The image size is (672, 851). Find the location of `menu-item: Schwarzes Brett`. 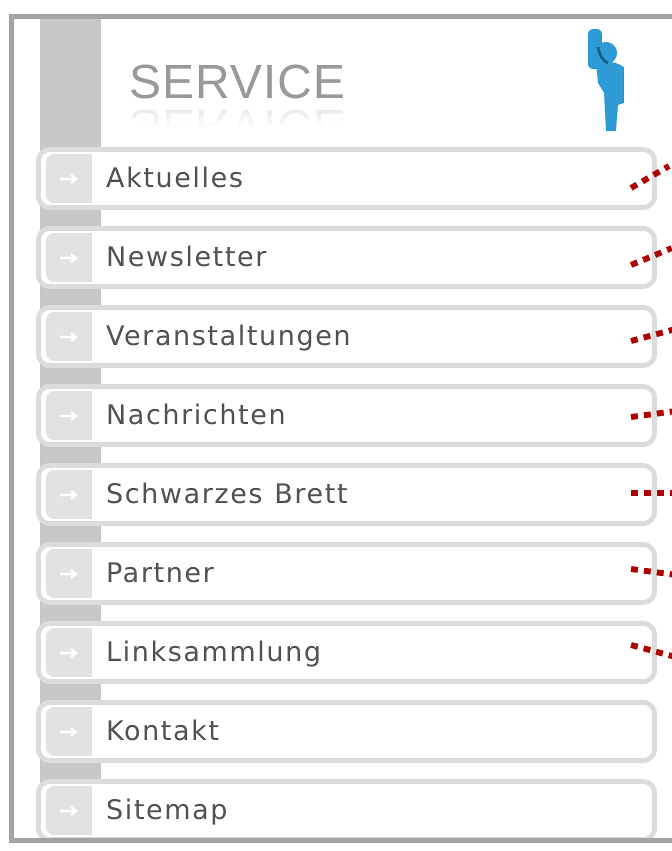

menu-item: Schwarzes Brett is located at coordinates (346, 494).